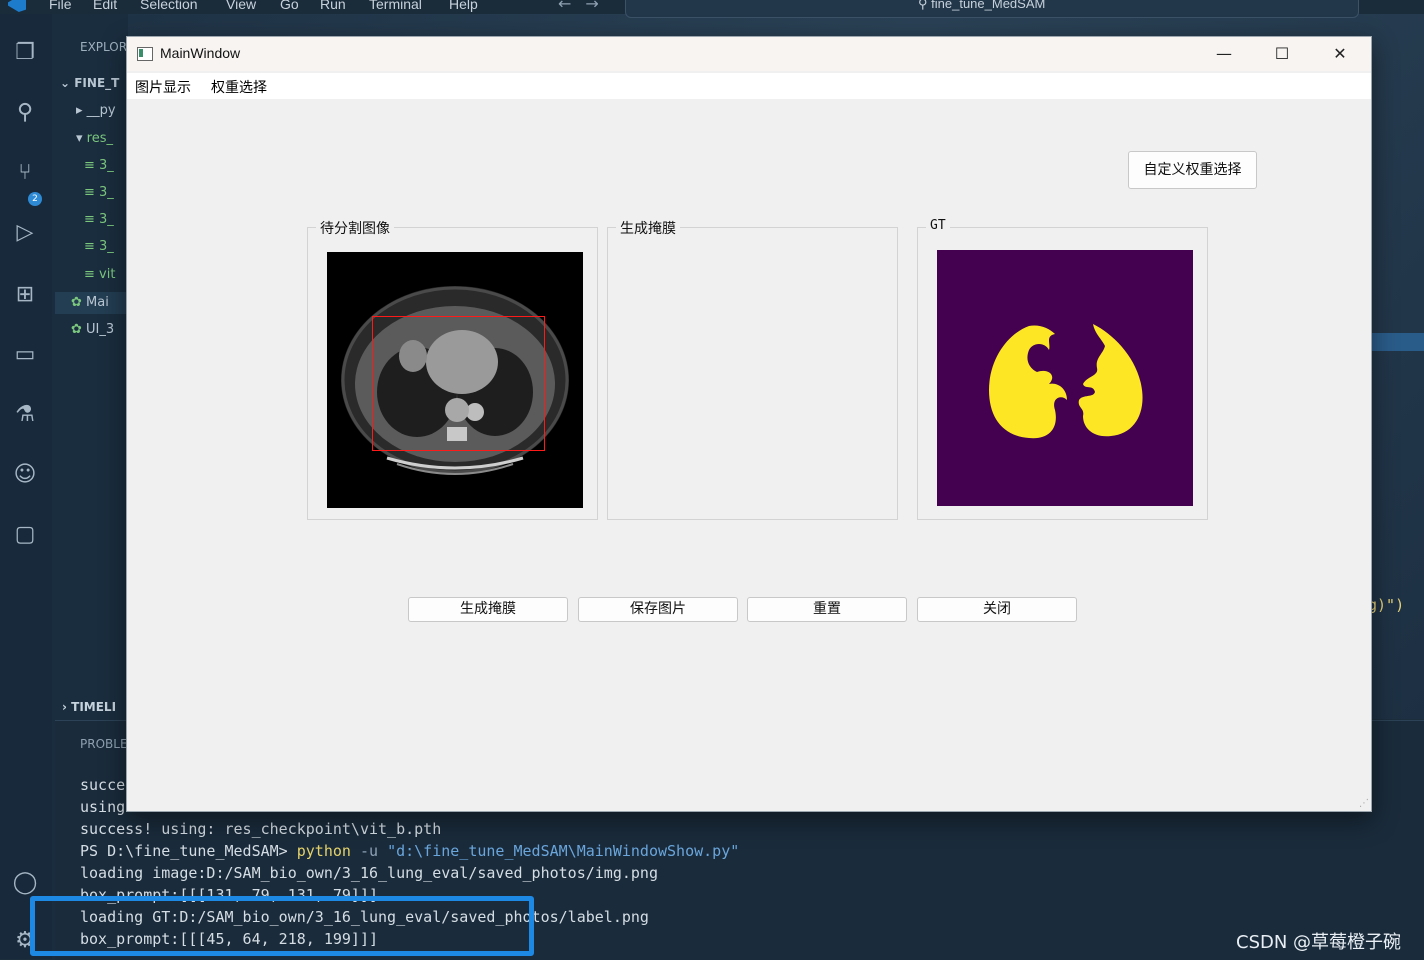 The width and height of the screenshot is (1424, 960). What do you see at coordinates (163, 87) in the screenshot?
I see `menu-image-display: 图片显示` at bounding box center [163, 87].